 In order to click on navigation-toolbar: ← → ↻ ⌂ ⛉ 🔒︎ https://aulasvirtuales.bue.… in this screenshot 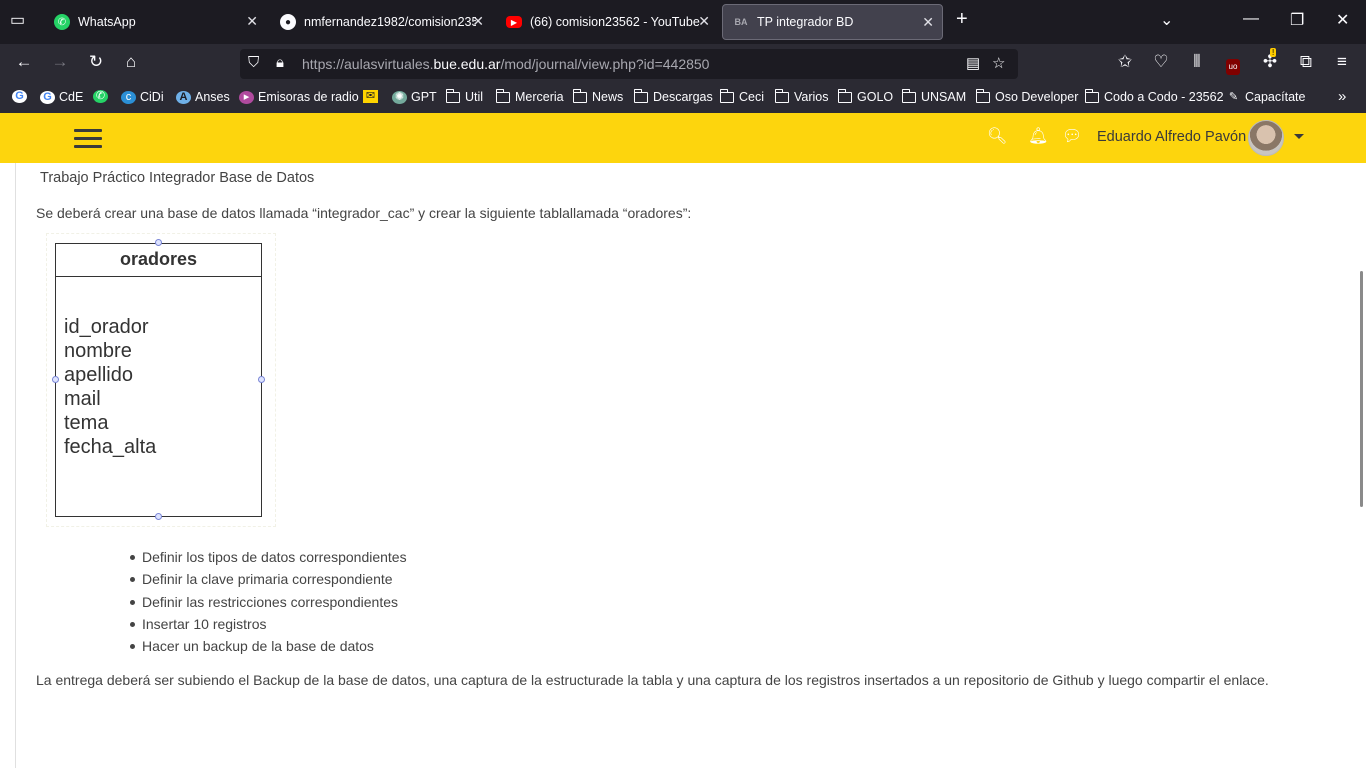, I will do `click(683, 64)`.